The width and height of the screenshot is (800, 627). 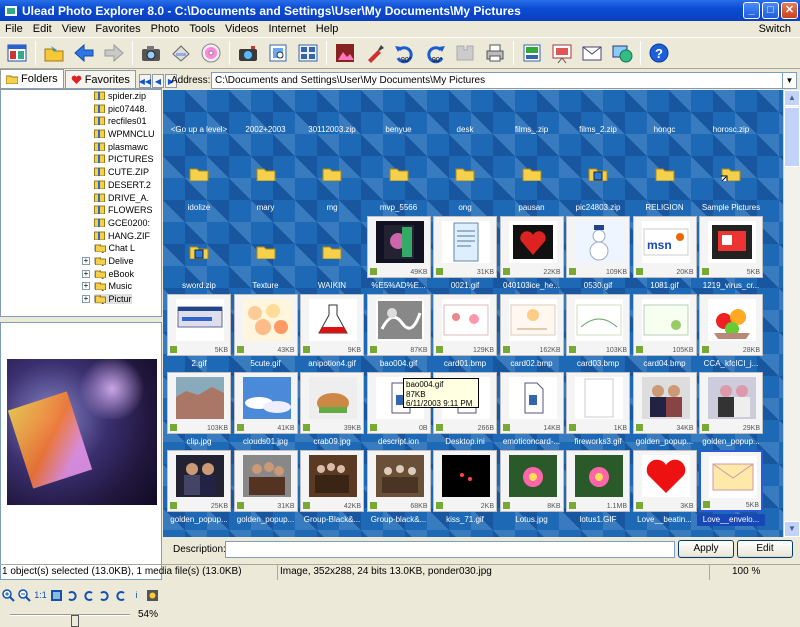 I want to click on tab-favorites: Favorites, so click(x=100, y=79).